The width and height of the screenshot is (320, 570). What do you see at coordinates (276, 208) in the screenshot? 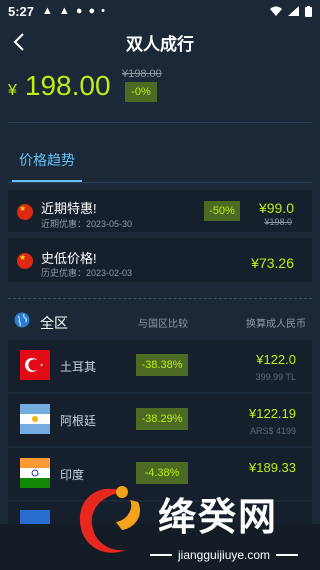
I see `offer-price: ¥99.0` at bounding box center [276, 208].